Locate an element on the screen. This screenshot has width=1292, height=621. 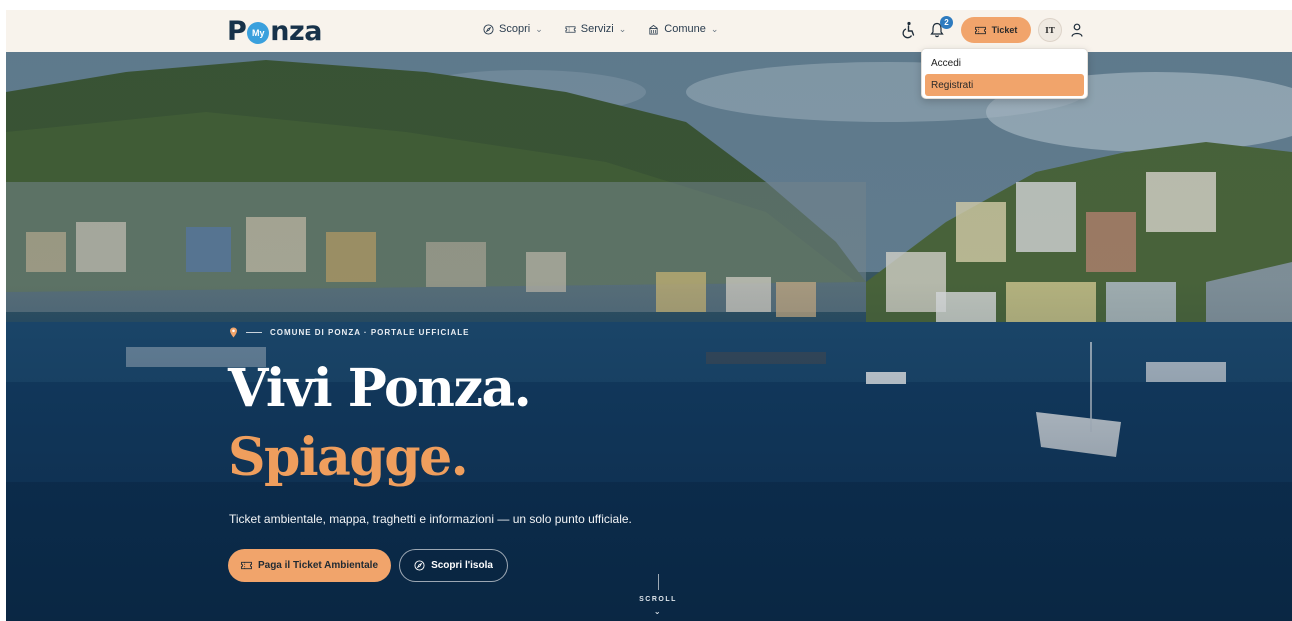
logo-letter-p: P is located at coordinates (237, 31).